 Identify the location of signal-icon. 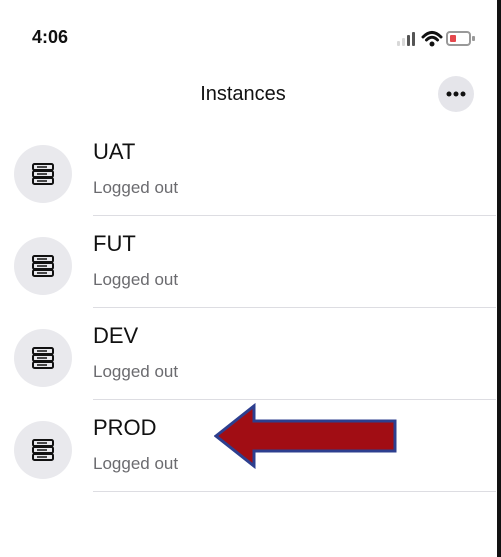
(406, 39).